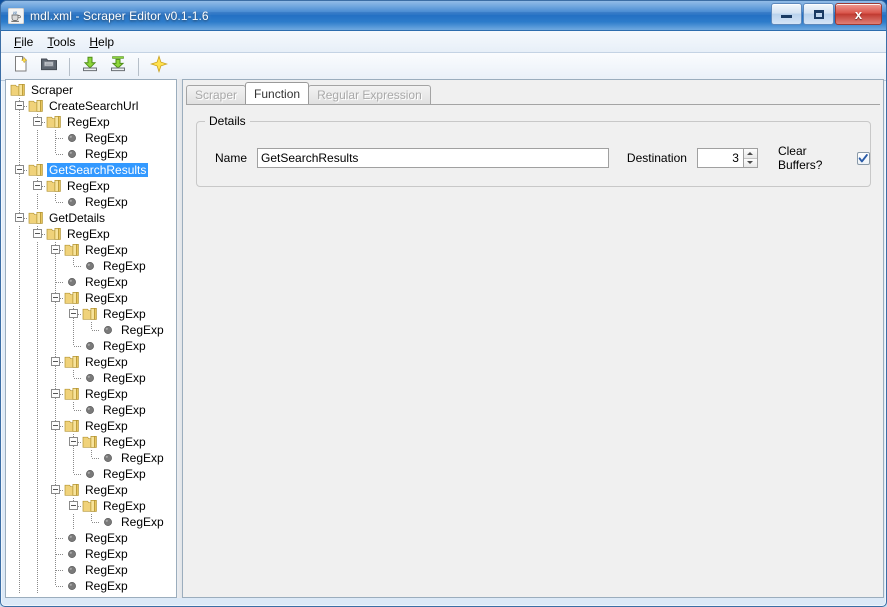 The width and height of the screenshot is (887, 607). Describe the element at coordinates (533, 93) in the screenshot. I see `tab-strip: Scraper Function Regular Expression` at that location.